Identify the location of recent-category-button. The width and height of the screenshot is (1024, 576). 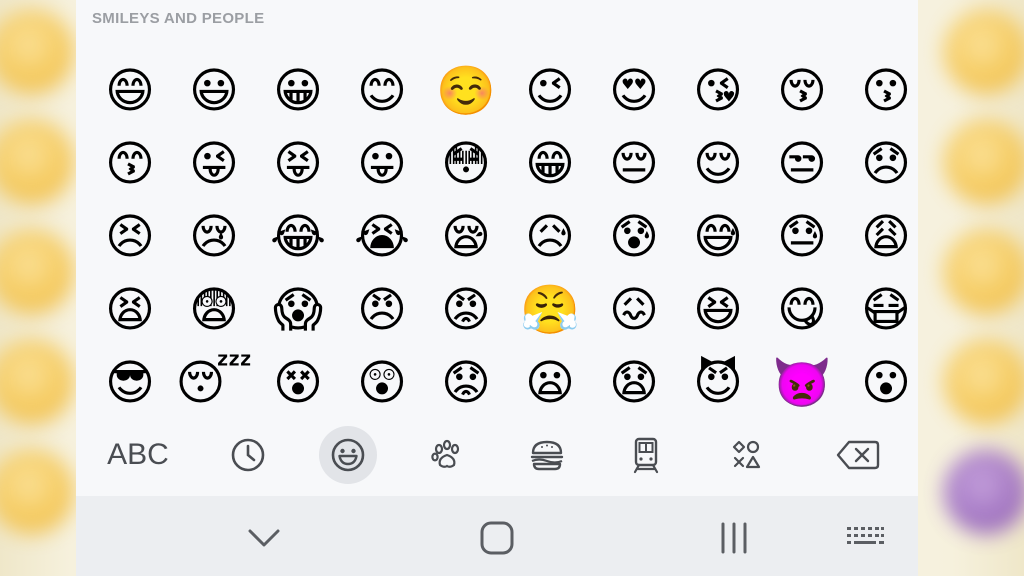
(248, 455).